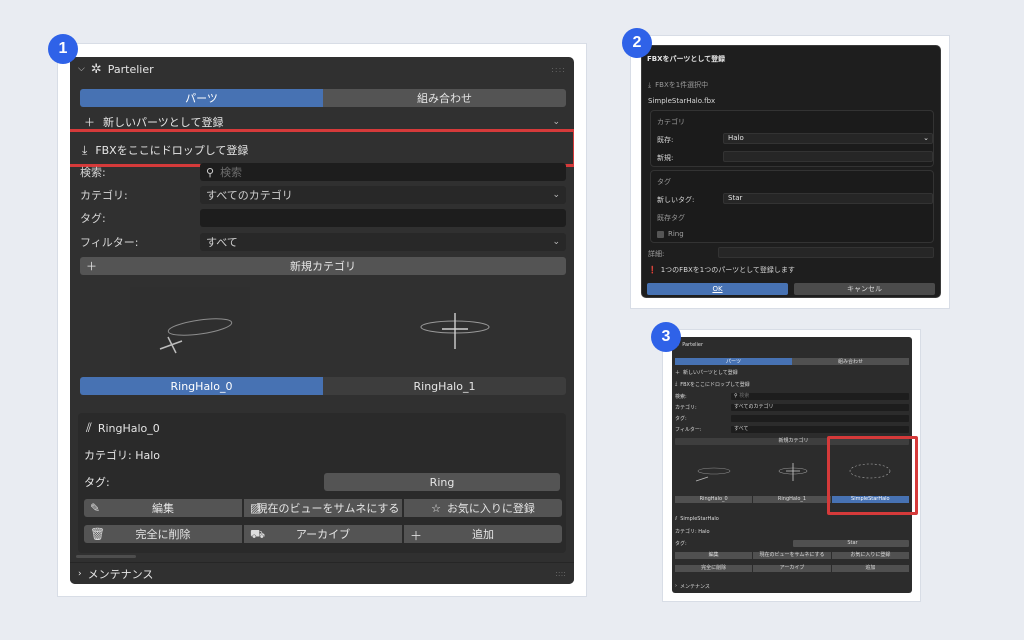 The image size is (1024, 640). Describe the element at coordinates (222, 242) in the screenshot. I see `filter-value: すべて` at that location.